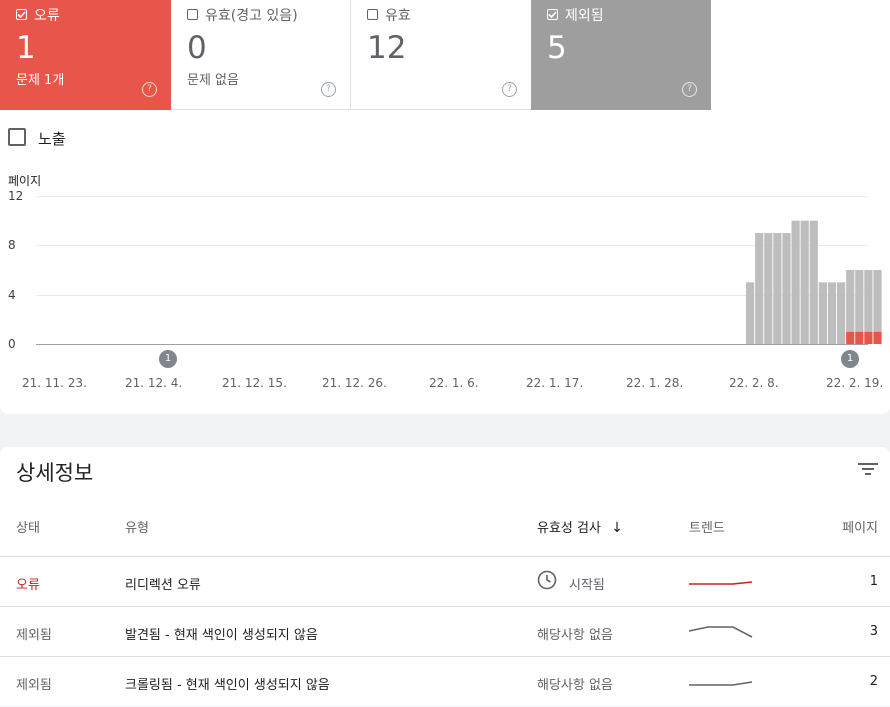 This screenshot has height=707, width=890. Describe the element at coordinates (569, 528) in the screenshot. I see `column-header-label: 유효성 검사` at that location.